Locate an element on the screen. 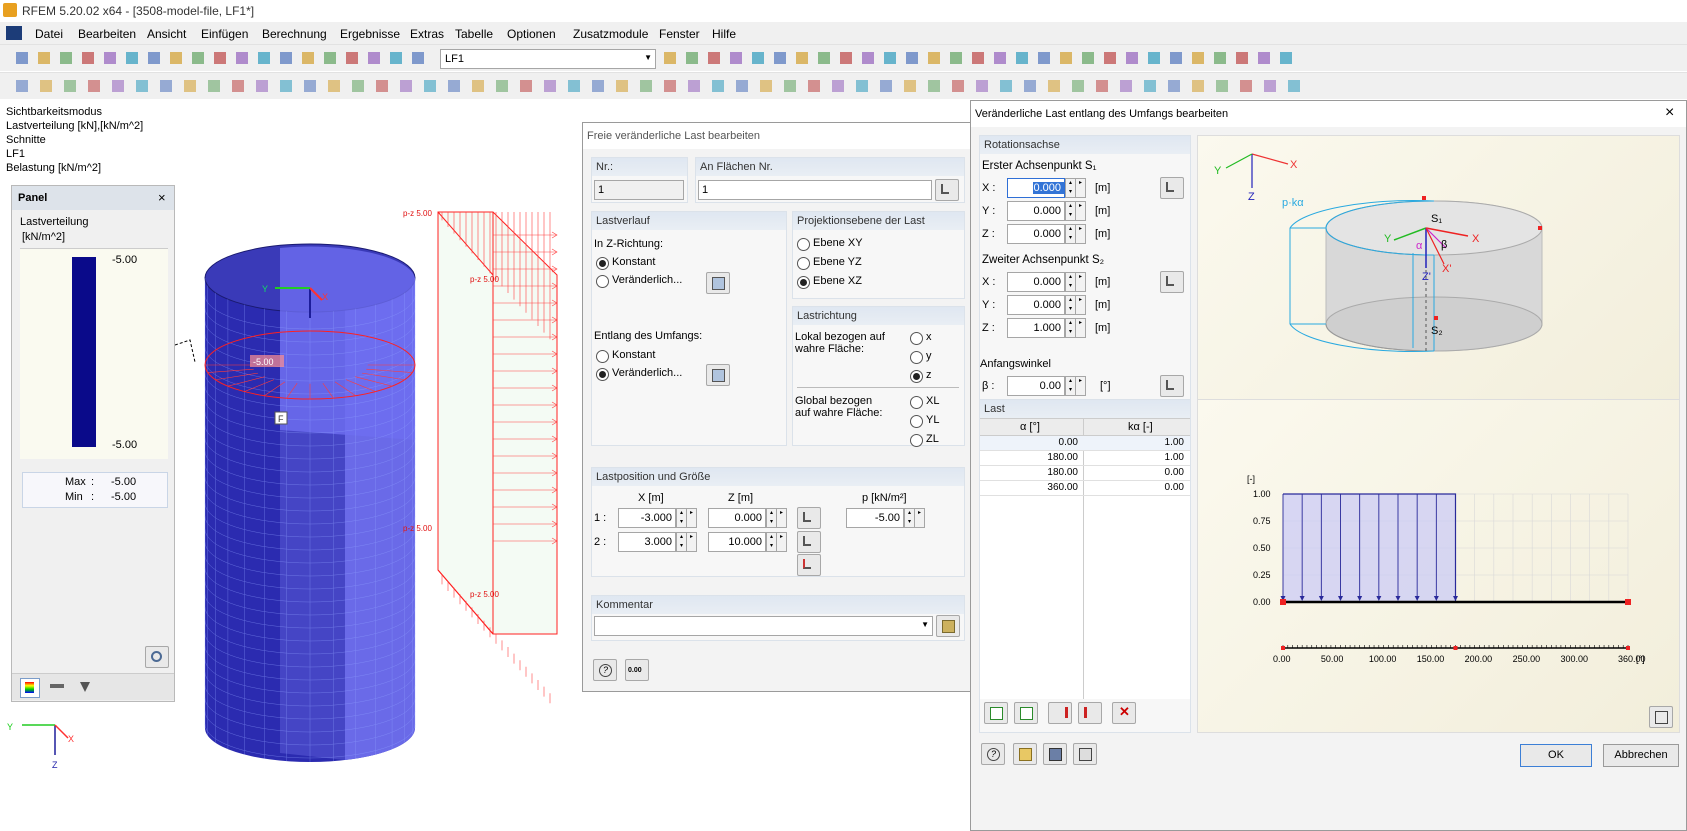 Image resolution: width=1687 pixels, height=831 pixels. global-zl-radio is located at coordinates (916, 440).